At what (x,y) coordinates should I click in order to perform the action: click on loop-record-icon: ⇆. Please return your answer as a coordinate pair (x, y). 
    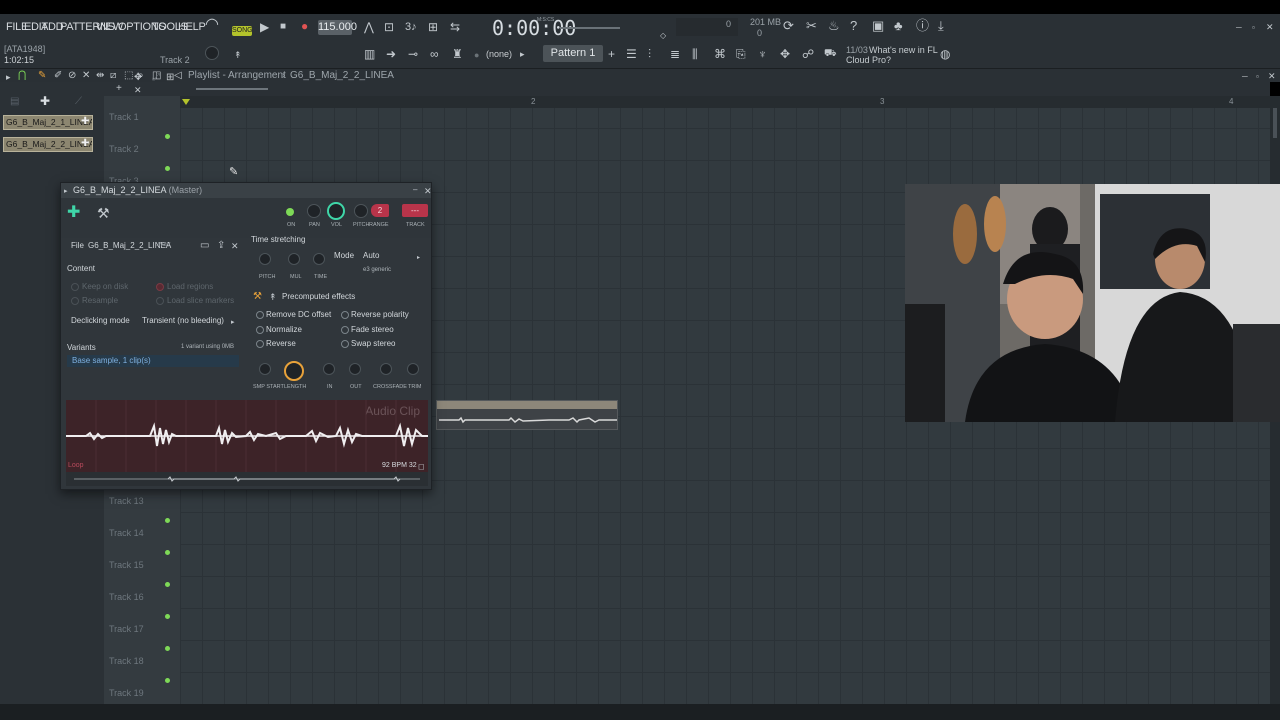
    Looking at the image, I should click on (455, 27).